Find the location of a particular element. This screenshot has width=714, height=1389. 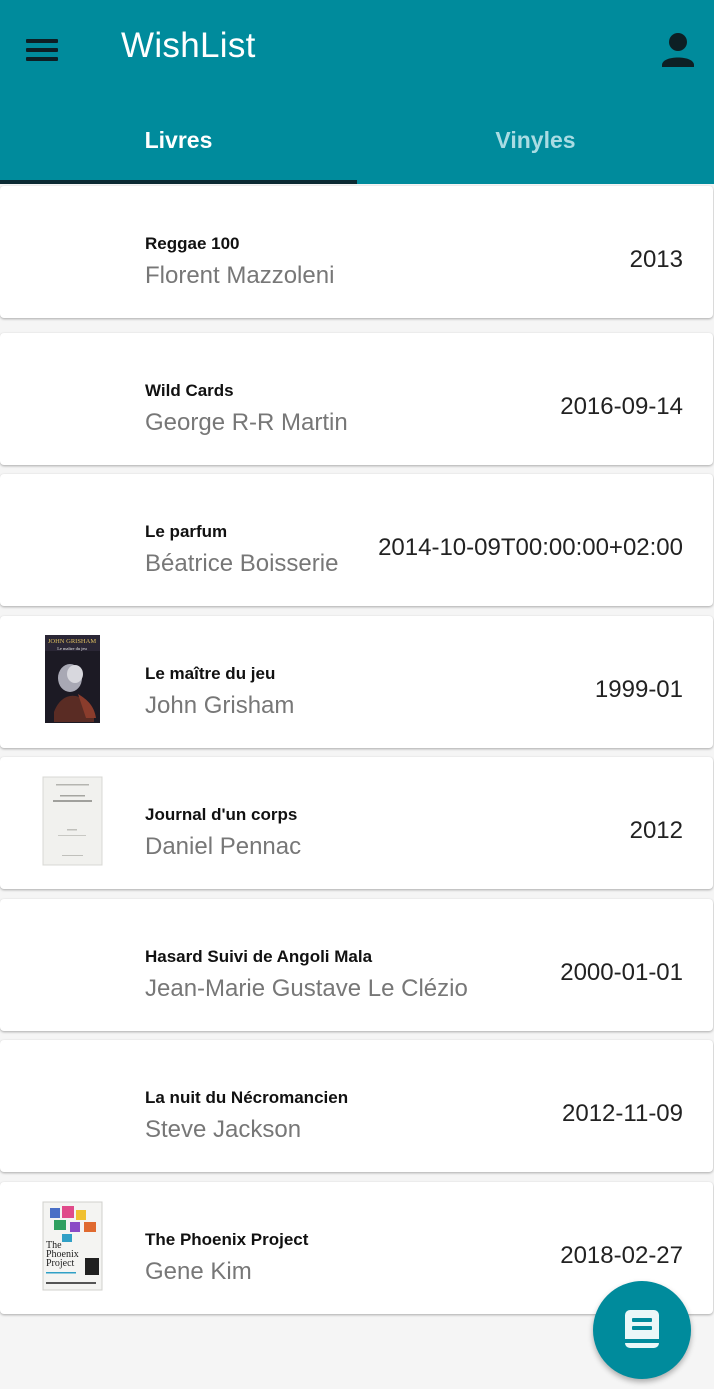

book-author: George R-R Martin is located at coordinates (246, 422).